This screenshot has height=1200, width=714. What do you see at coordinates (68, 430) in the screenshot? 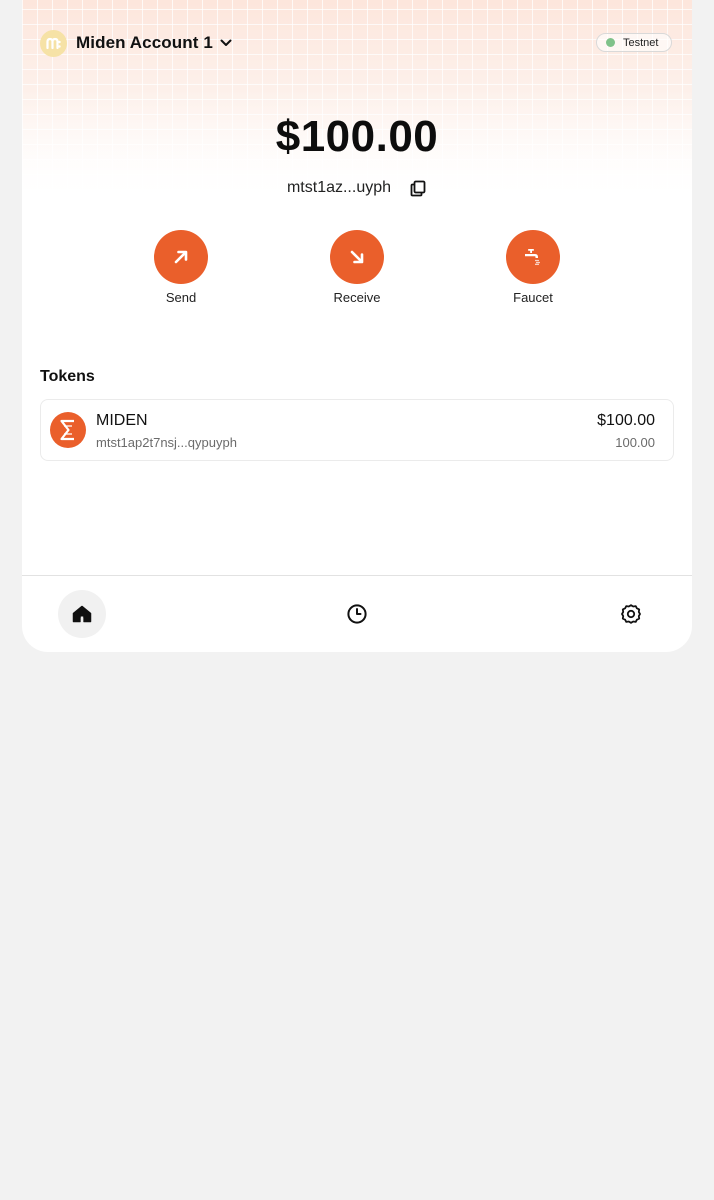
I see `miden-token-icon` at bounding box center [68, 430].